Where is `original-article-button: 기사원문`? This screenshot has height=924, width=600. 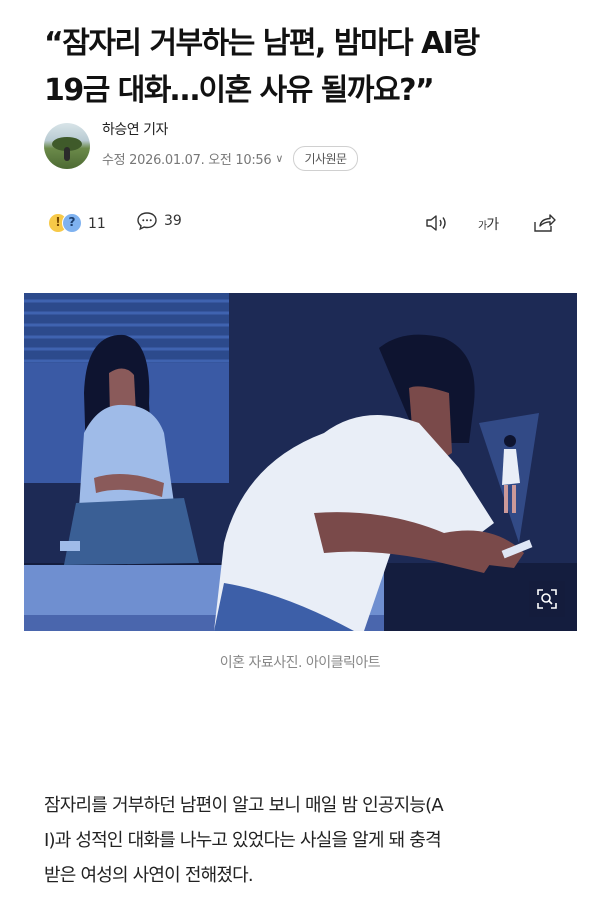 original-article-button: 기사원문 is located at coordinates (325, 158).